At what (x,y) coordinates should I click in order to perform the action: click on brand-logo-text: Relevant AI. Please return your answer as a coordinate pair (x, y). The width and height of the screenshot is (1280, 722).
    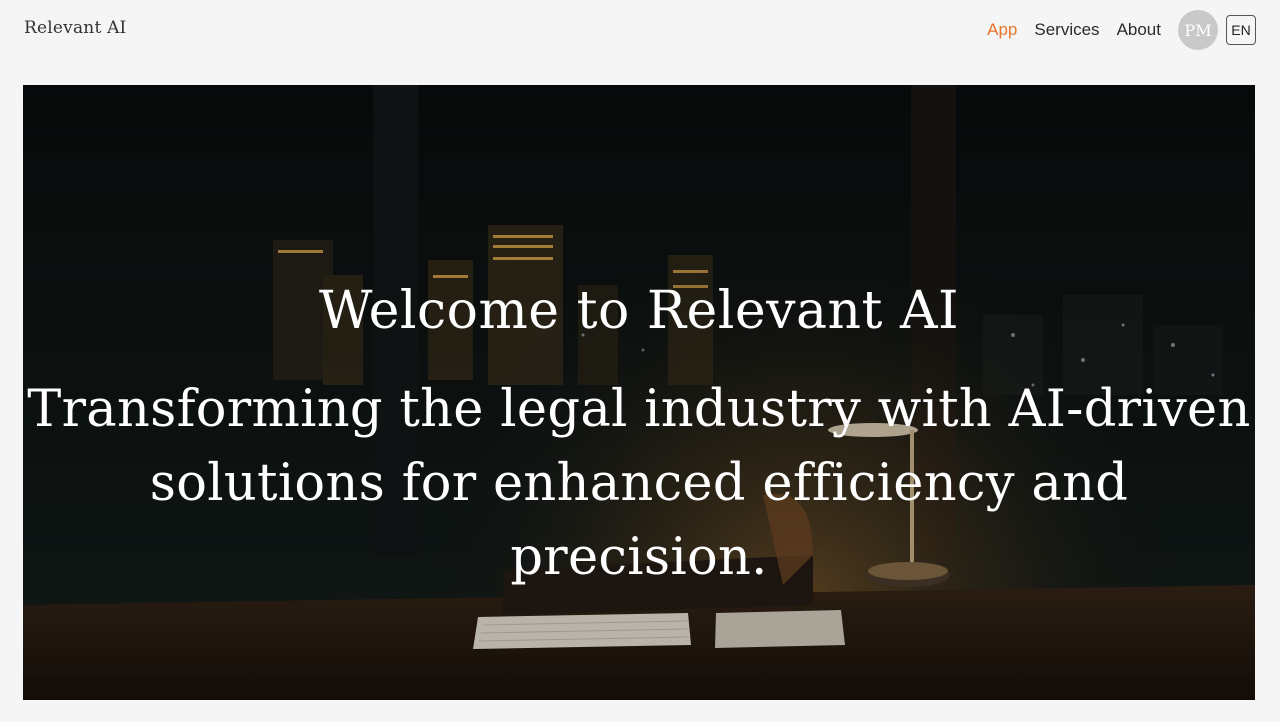
    Looking at the image, I should click on (75, 28).